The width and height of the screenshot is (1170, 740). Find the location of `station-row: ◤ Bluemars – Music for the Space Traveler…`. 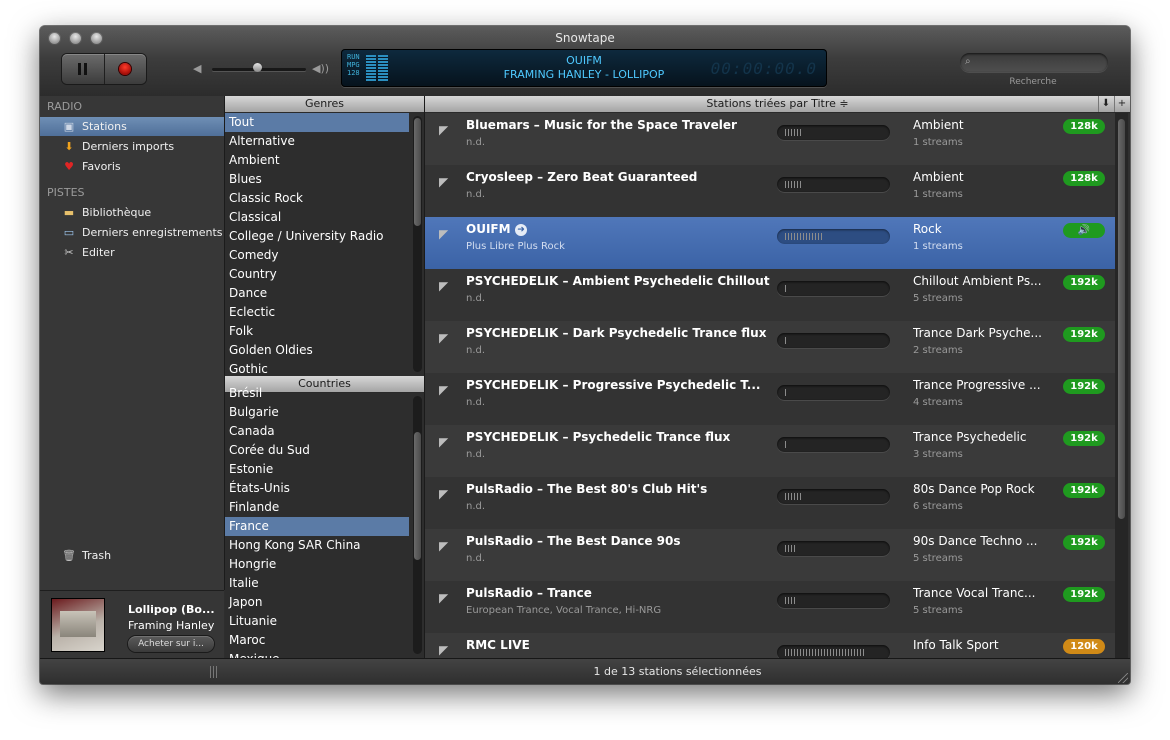

station-row: ◤ Bluemars – Music for the Space Traveler… is located at coordinates (770, 139).